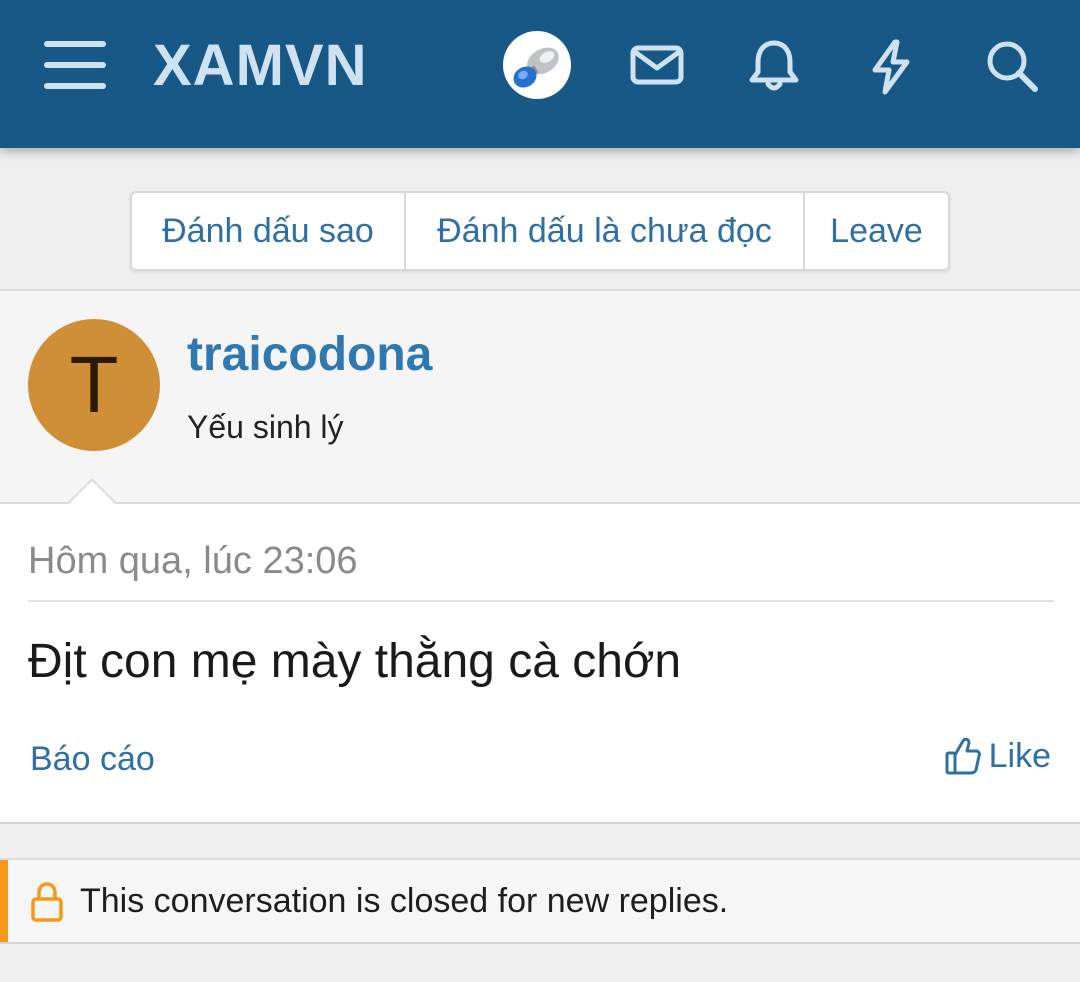  I want to click on thumbs-up-icon, so click(963, 756).